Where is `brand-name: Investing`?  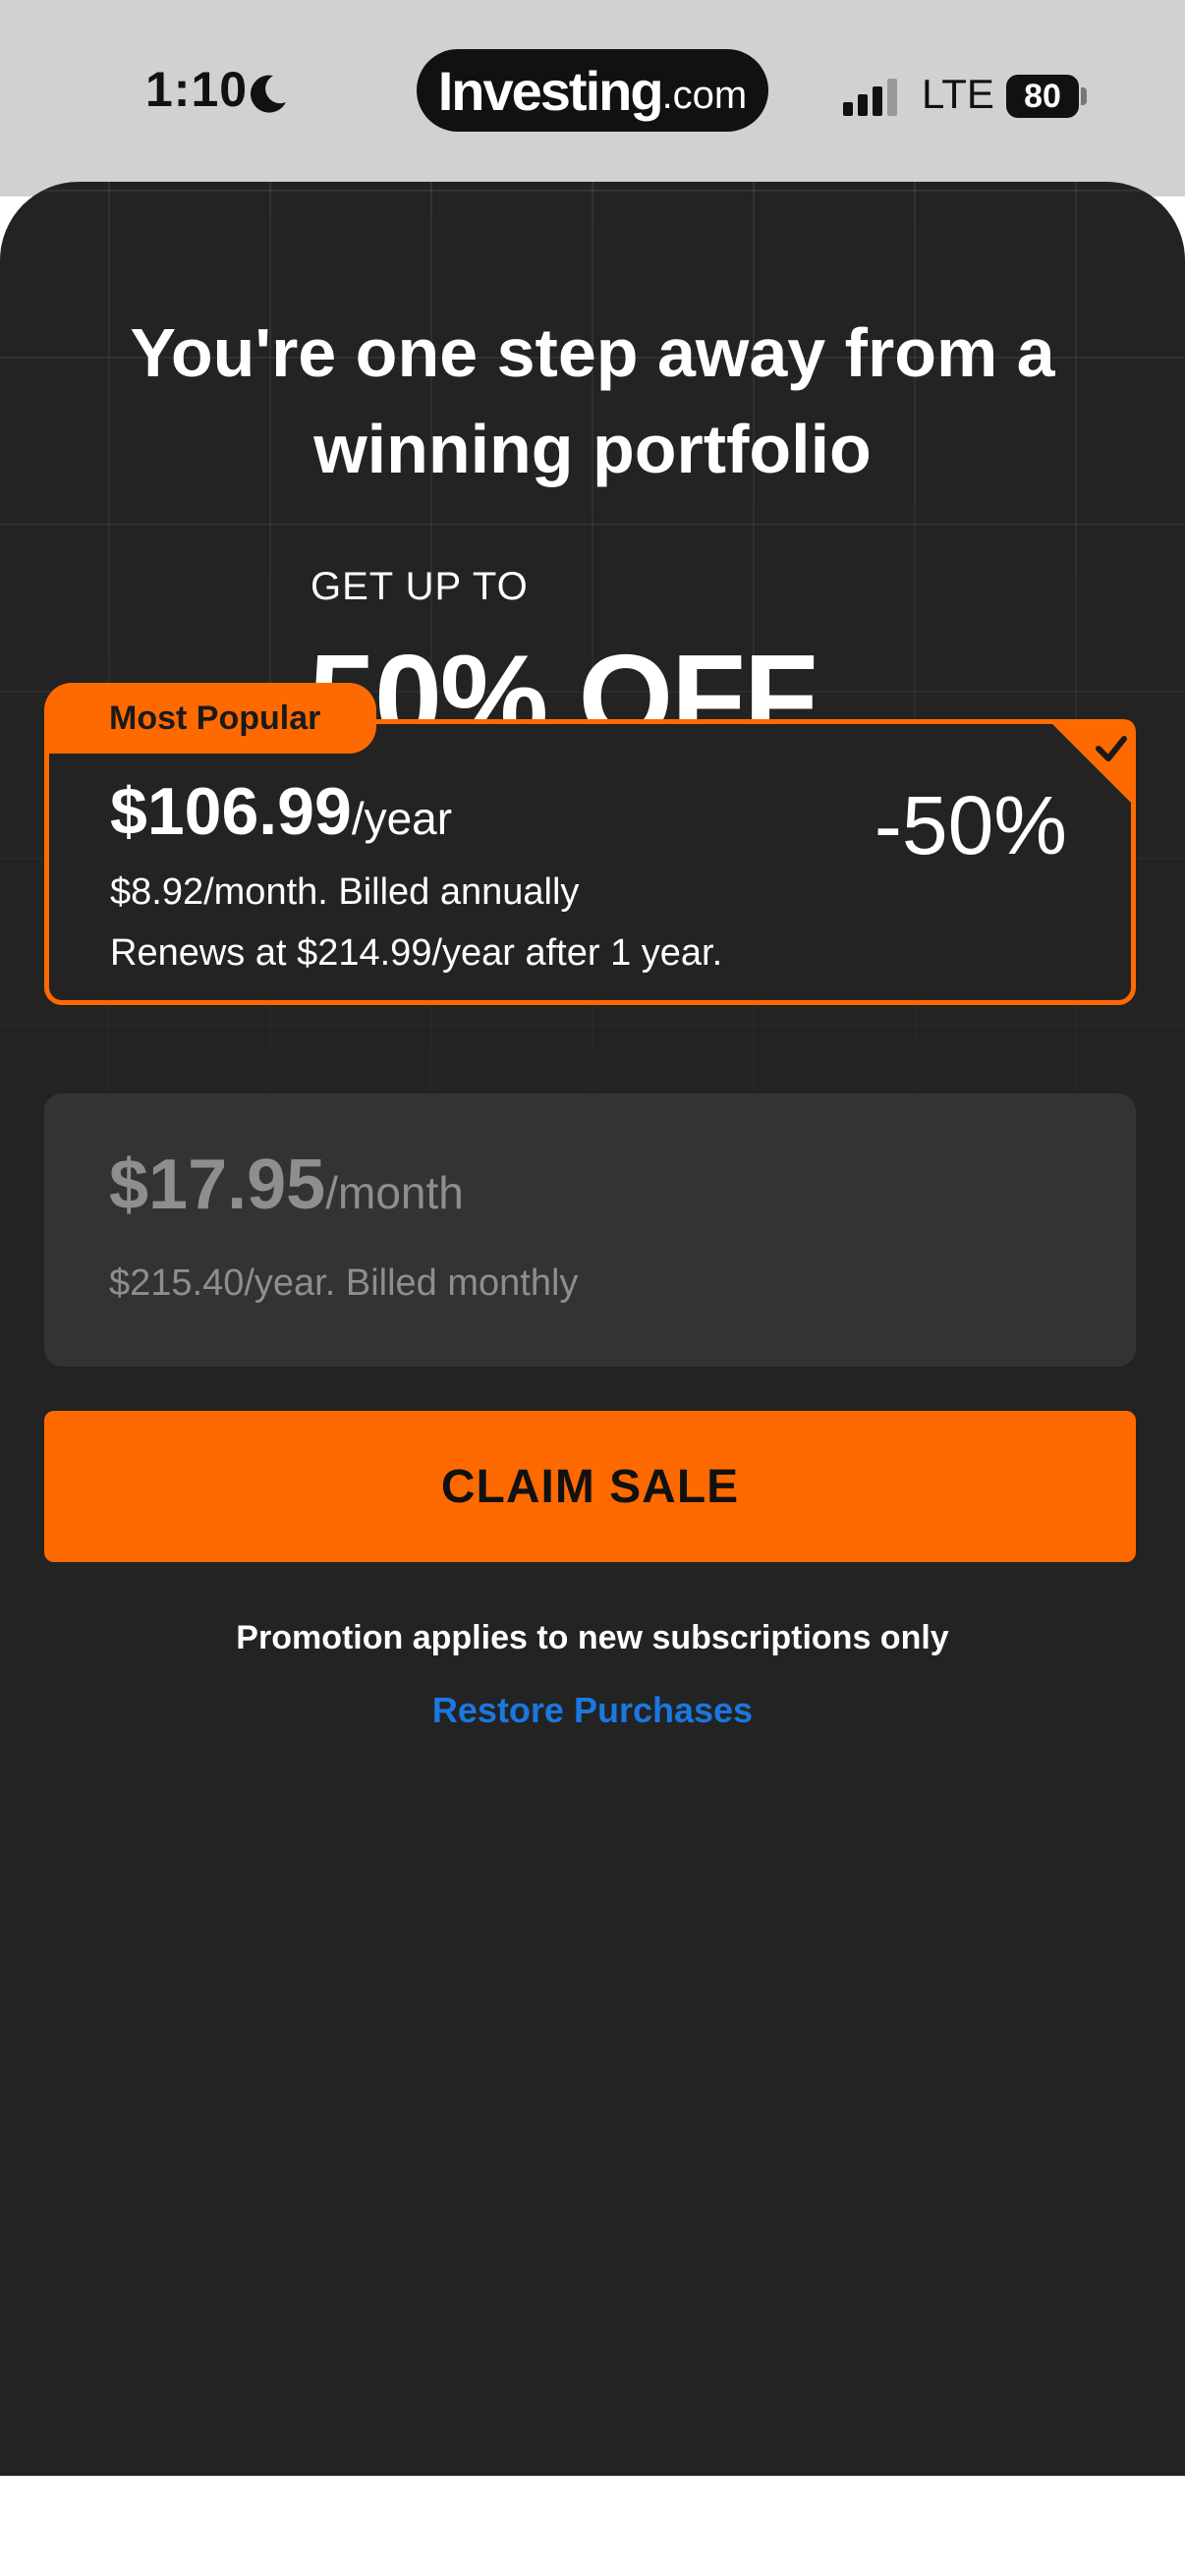
brand-name: Investing is located at coordinates (550, 90).